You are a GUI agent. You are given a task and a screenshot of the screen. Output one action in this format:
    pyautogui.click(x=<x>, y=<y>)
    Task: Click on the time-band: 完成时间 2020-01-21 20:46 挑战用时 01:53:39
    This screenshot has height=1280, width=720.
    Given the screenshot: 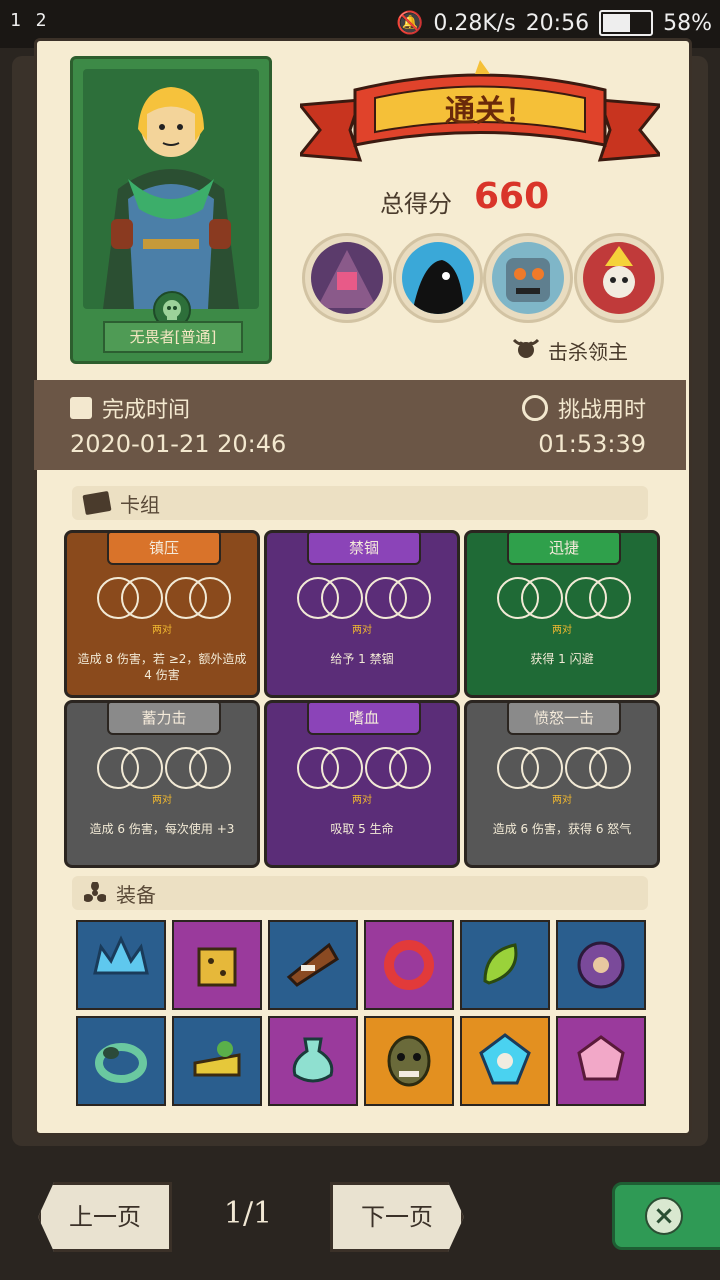 What is the action you would take?
    pyautogui.click(x=360, y=425)
    